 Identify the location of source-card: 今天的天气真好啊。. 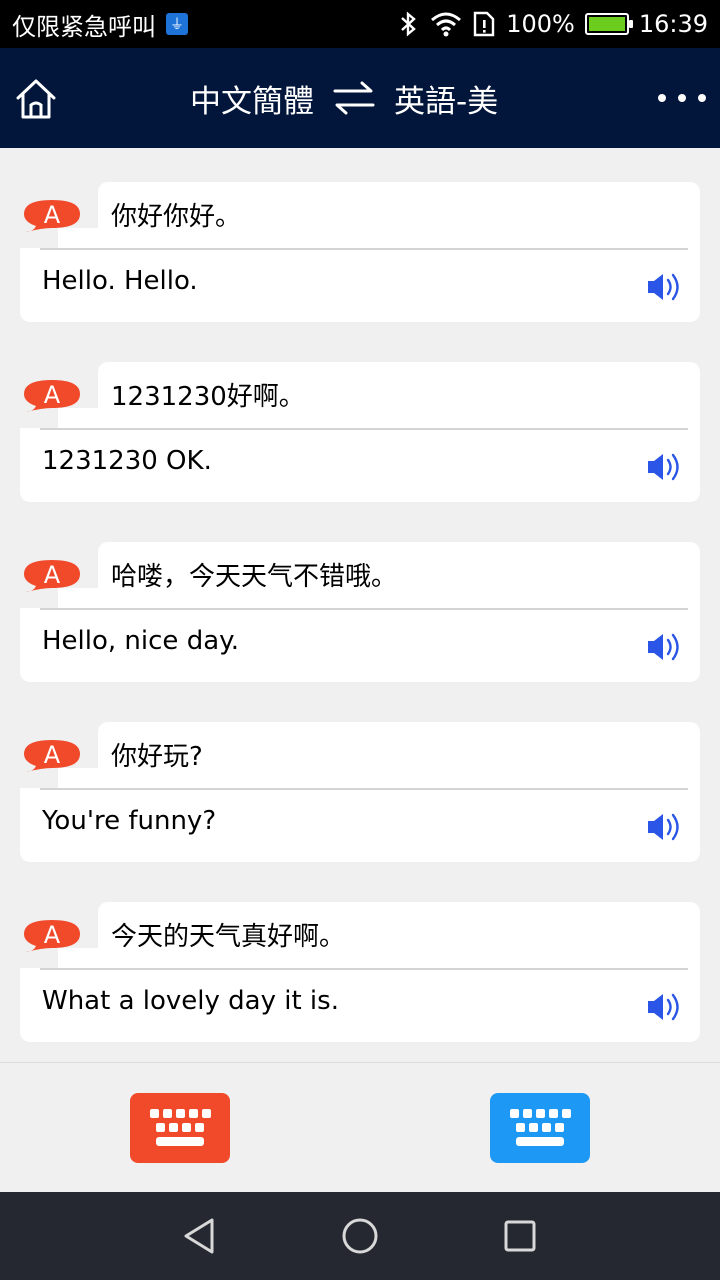
(379, 935).